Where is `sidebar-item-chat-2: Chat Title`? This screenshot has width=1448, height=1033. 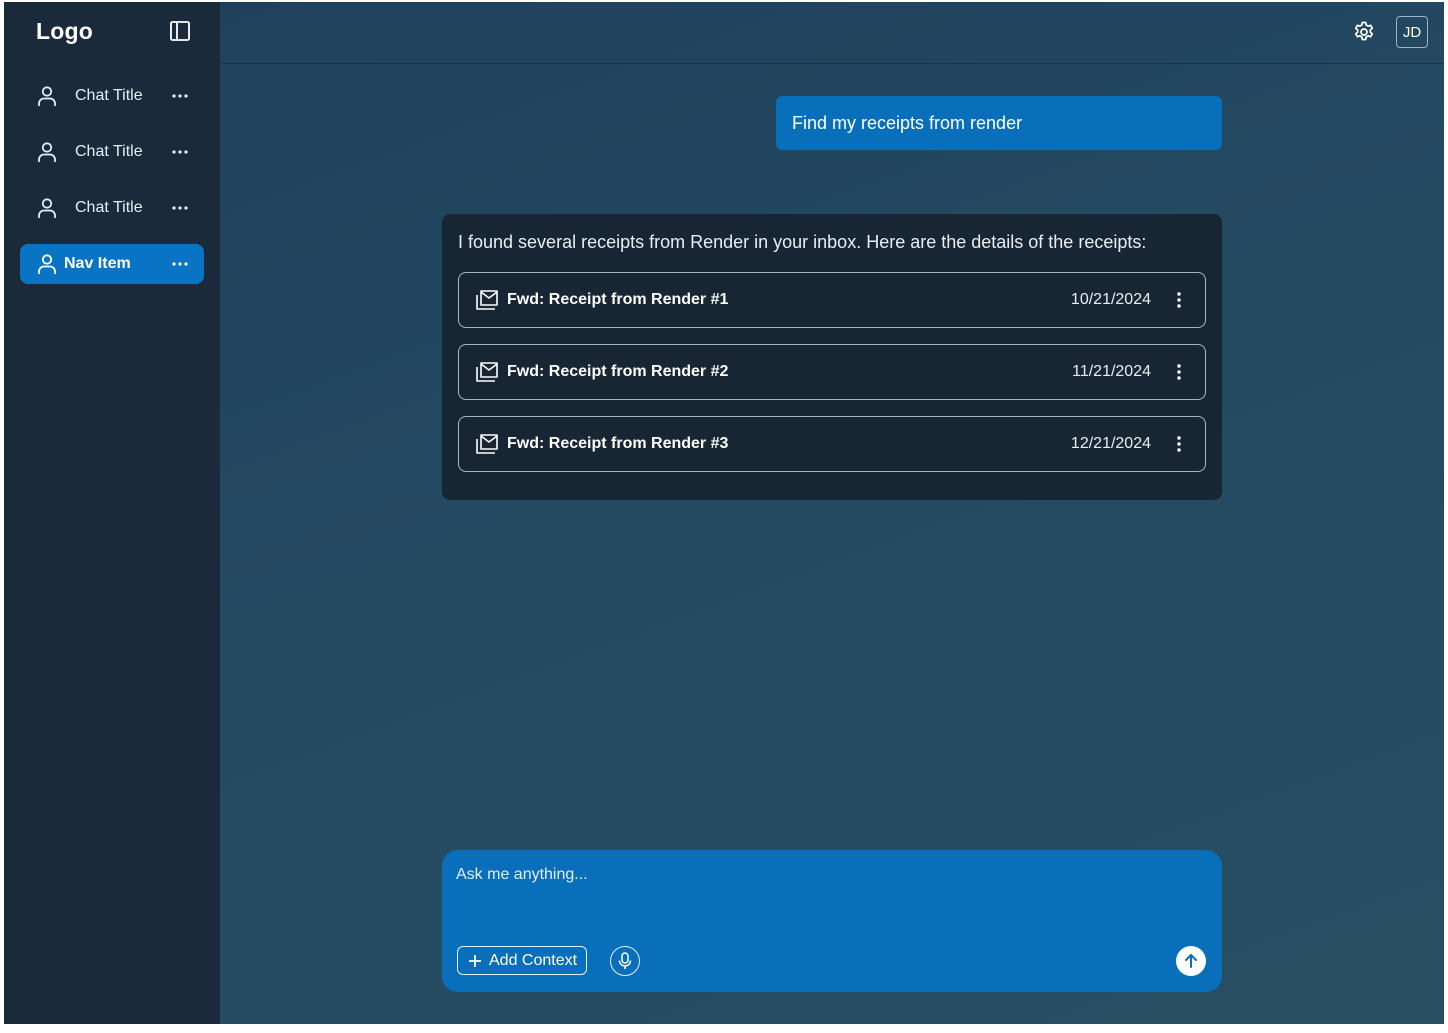
sidebar-item-chat-2: Chat Title is located at coordinates (112, 152).